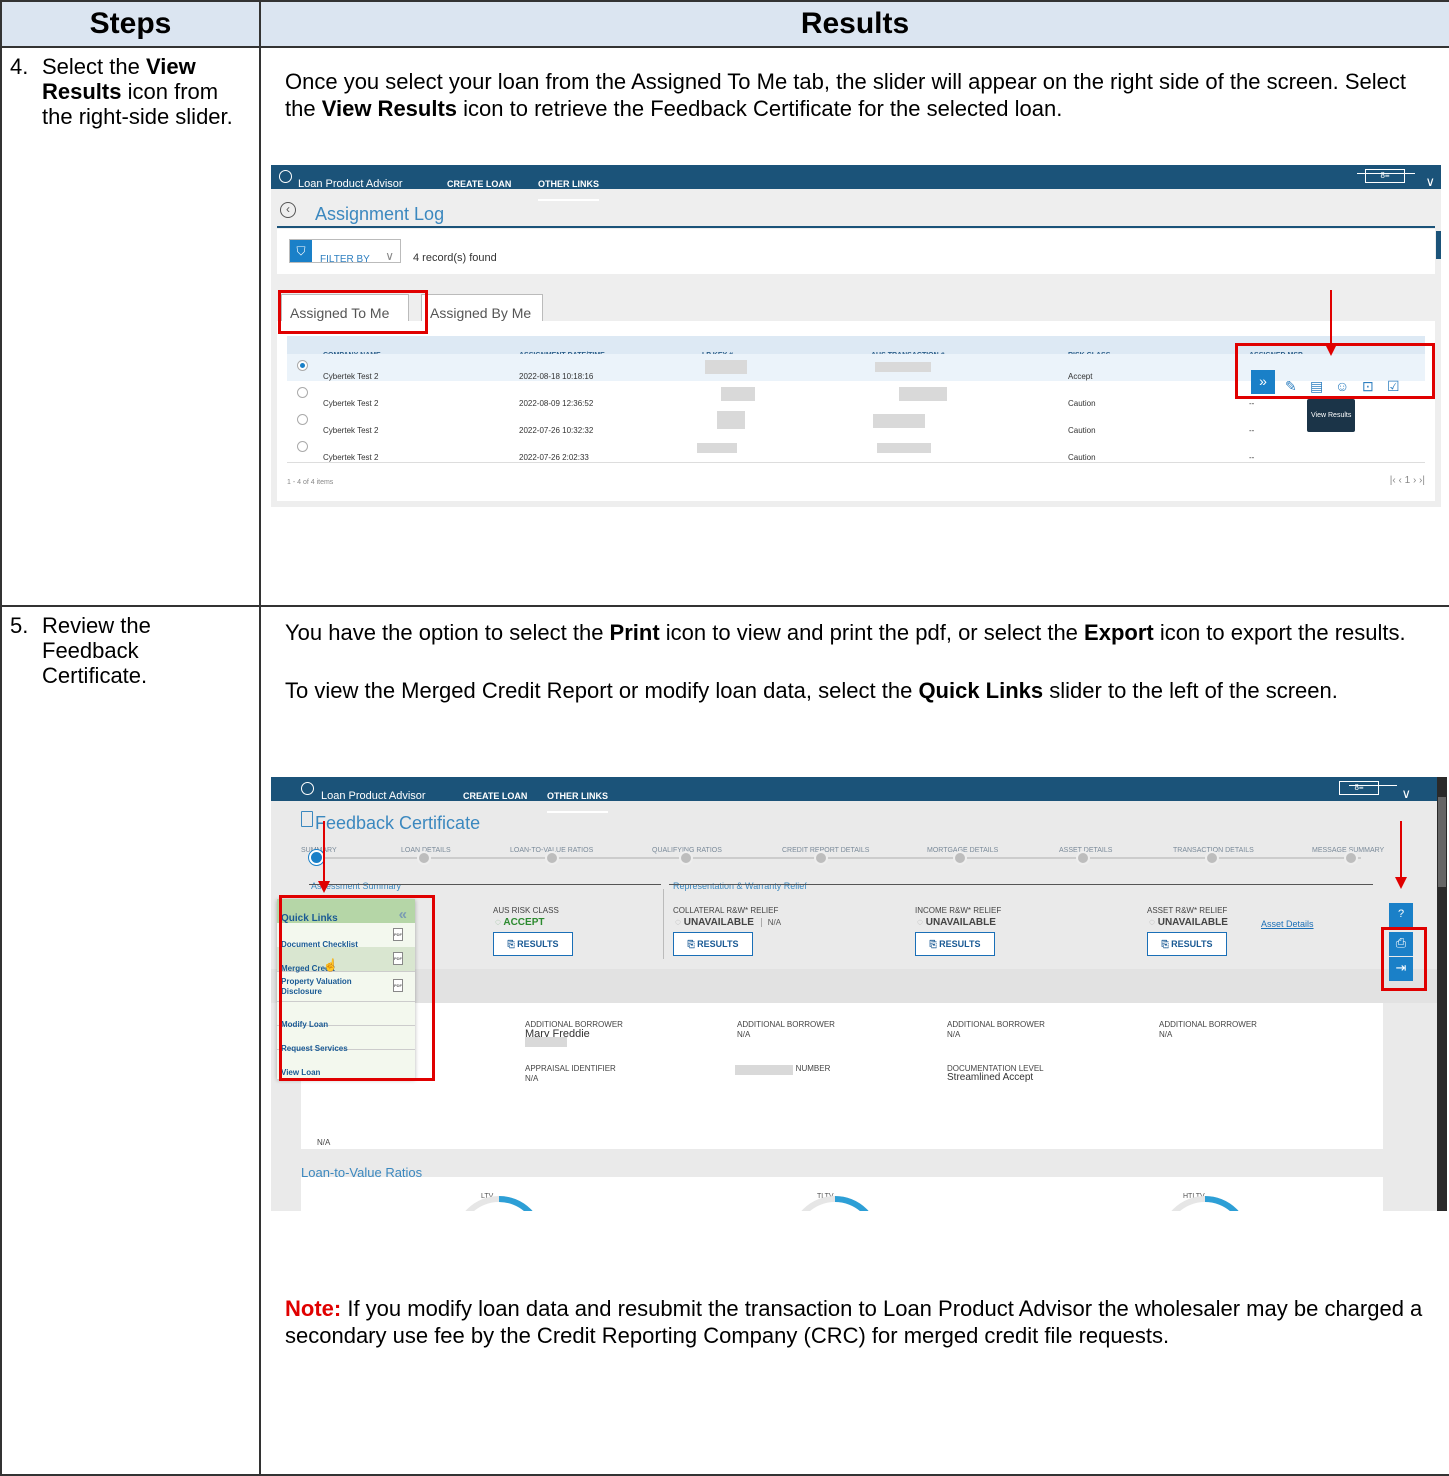  Describe the element at coordinates (130, 24) in the screenshot. I see `steps-header: Steps` at that location.